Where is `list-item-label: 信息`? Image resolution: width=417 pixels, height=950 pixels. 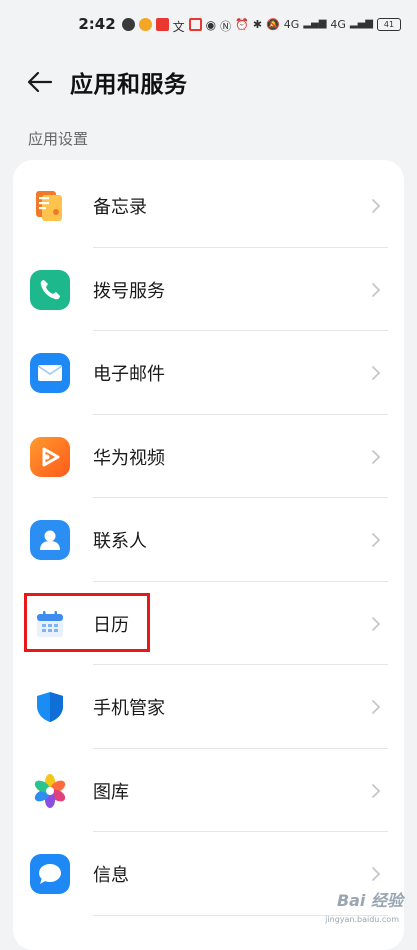 list-item-label: 信息 is located at coordinates (111, 875).